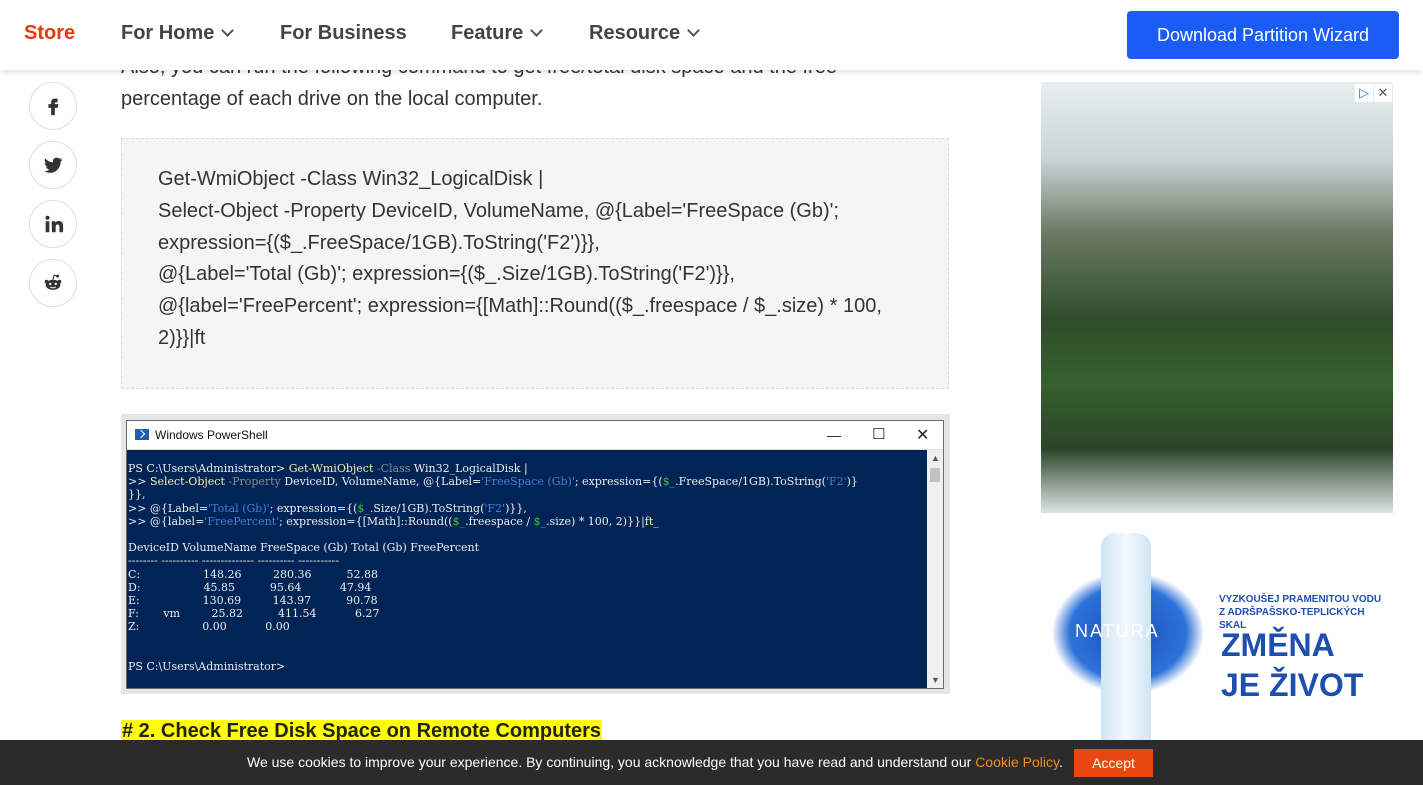 This screenshot has width=1423, height=785. I want to click on nav-store-link: Store, so click(49, 33).